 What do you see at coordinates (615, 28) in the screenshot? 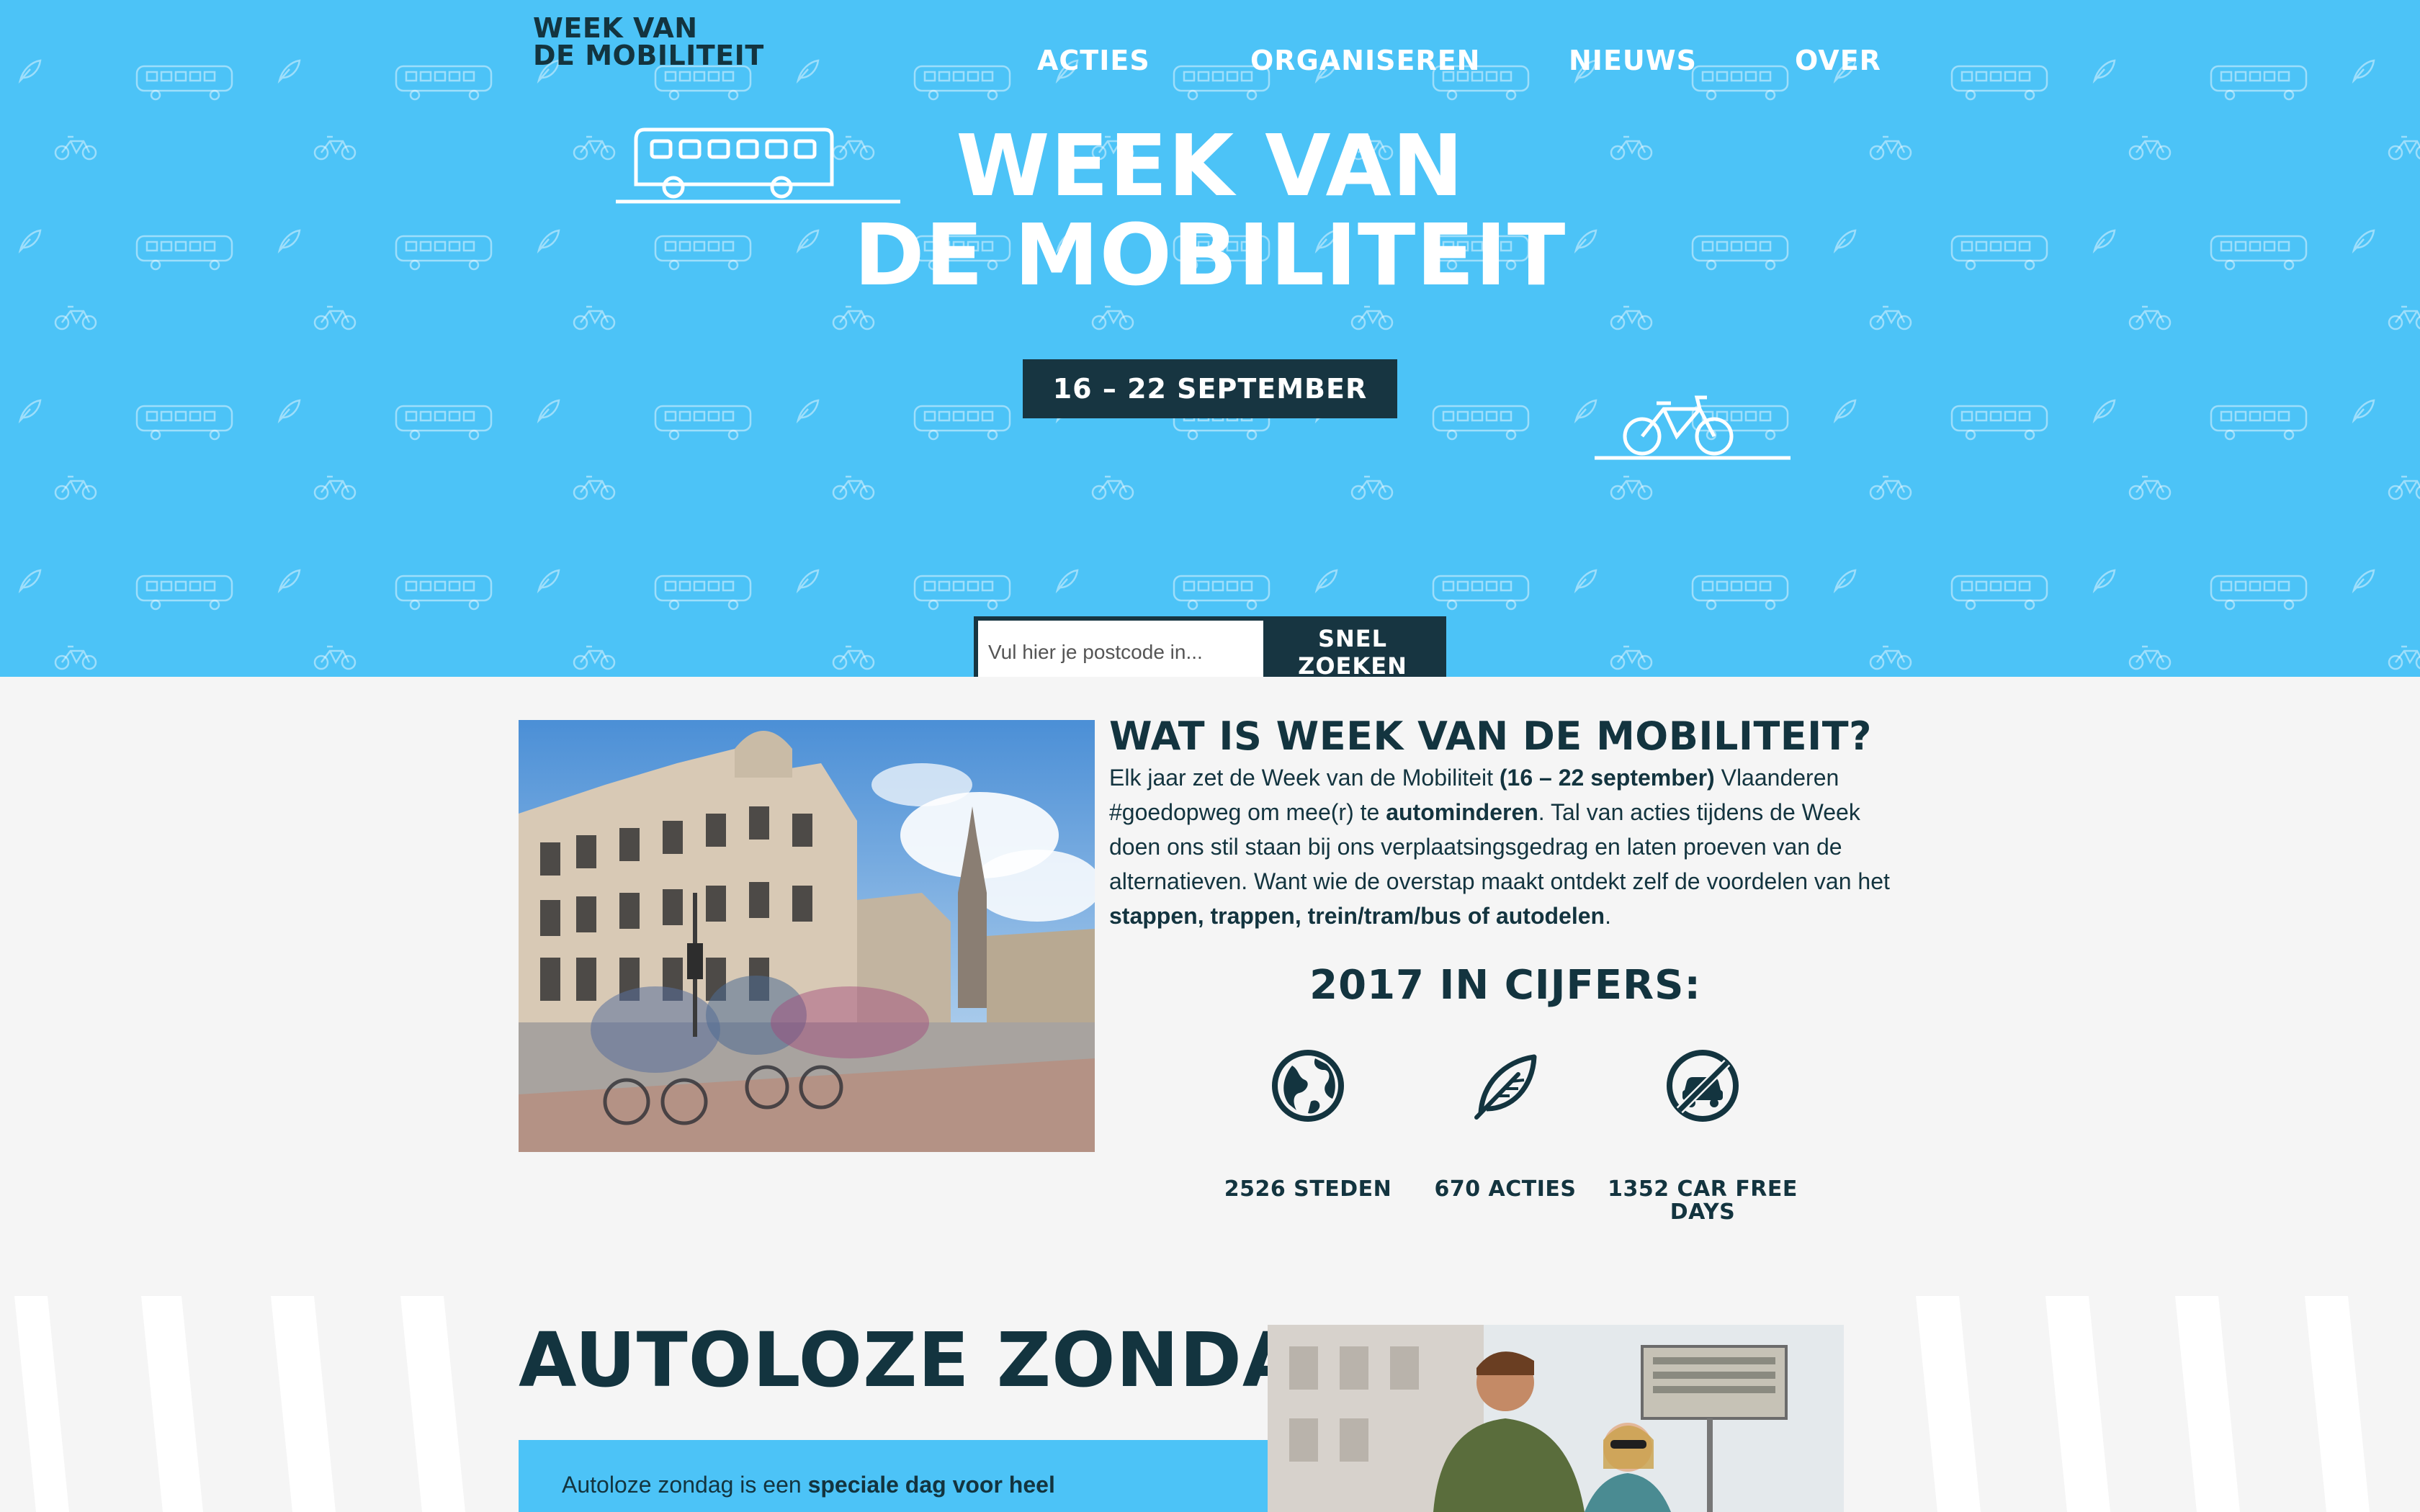
I see `logo-line-1: WEEK VAN` at bounding box center [615, 28].